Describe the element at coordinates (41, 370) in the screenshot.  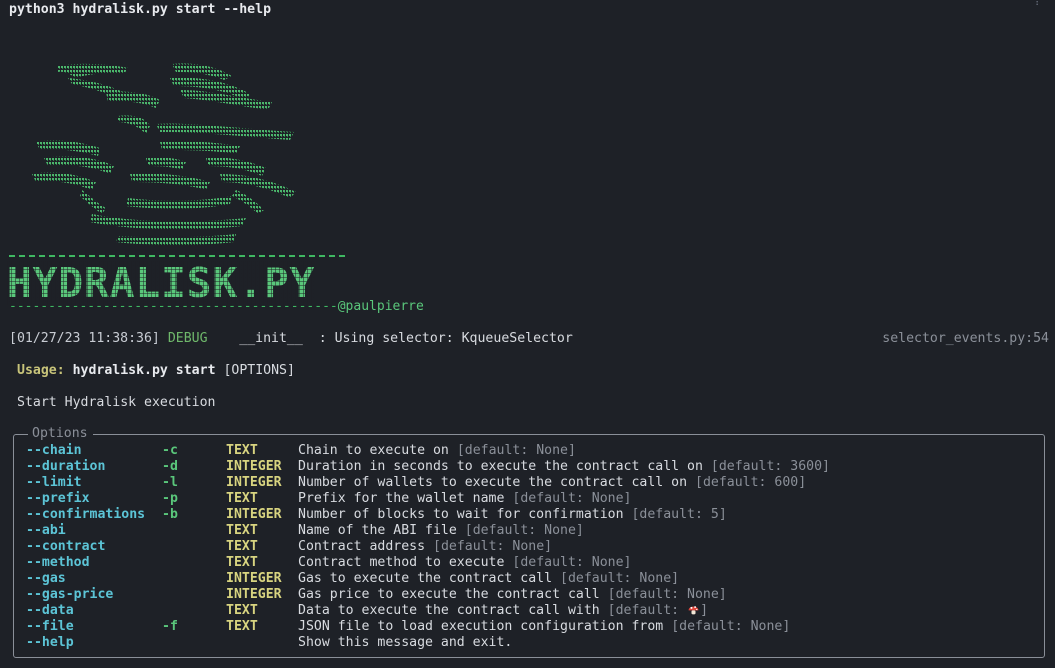
I see `usage-label: Usage:` at that location.